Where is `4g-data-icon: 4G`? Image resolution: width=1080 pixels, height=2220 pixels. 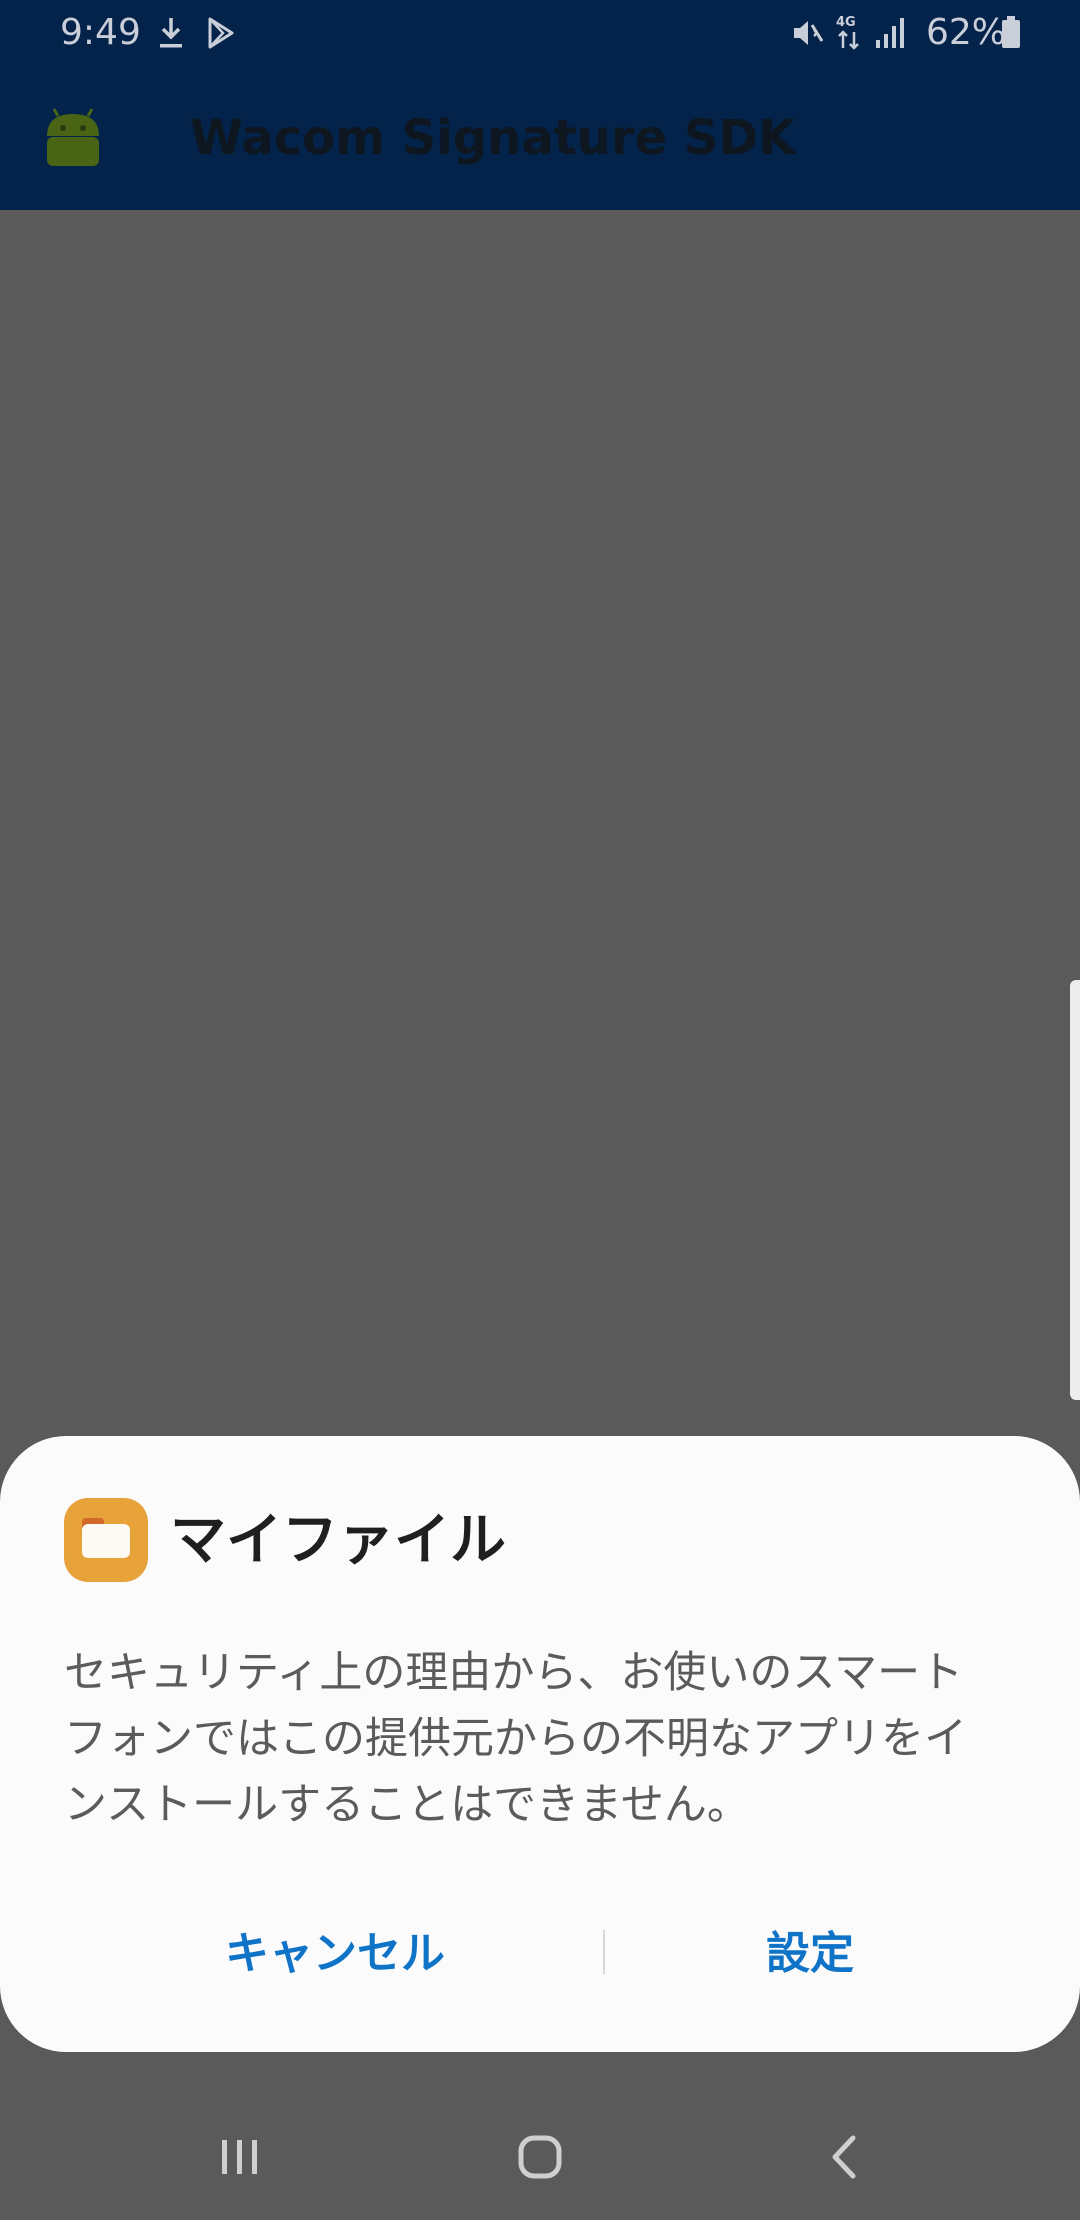
4g-data-icon: 4G is located at coordinates (847, 32).